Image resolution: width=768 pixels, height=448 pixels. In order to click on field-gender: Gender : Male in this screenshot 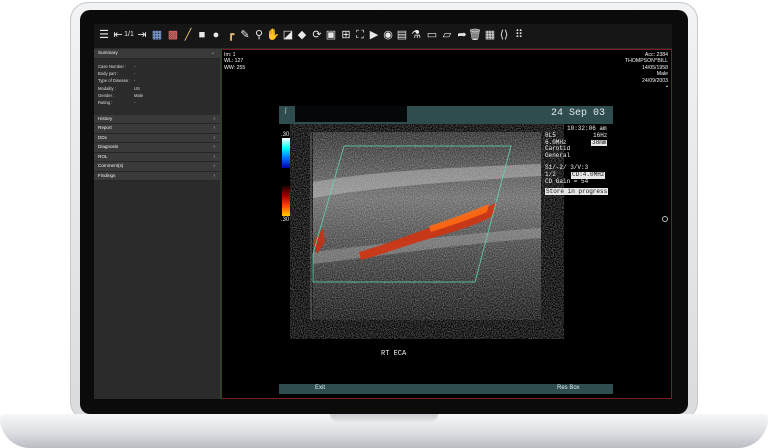, I will do `click(121, 96)`.